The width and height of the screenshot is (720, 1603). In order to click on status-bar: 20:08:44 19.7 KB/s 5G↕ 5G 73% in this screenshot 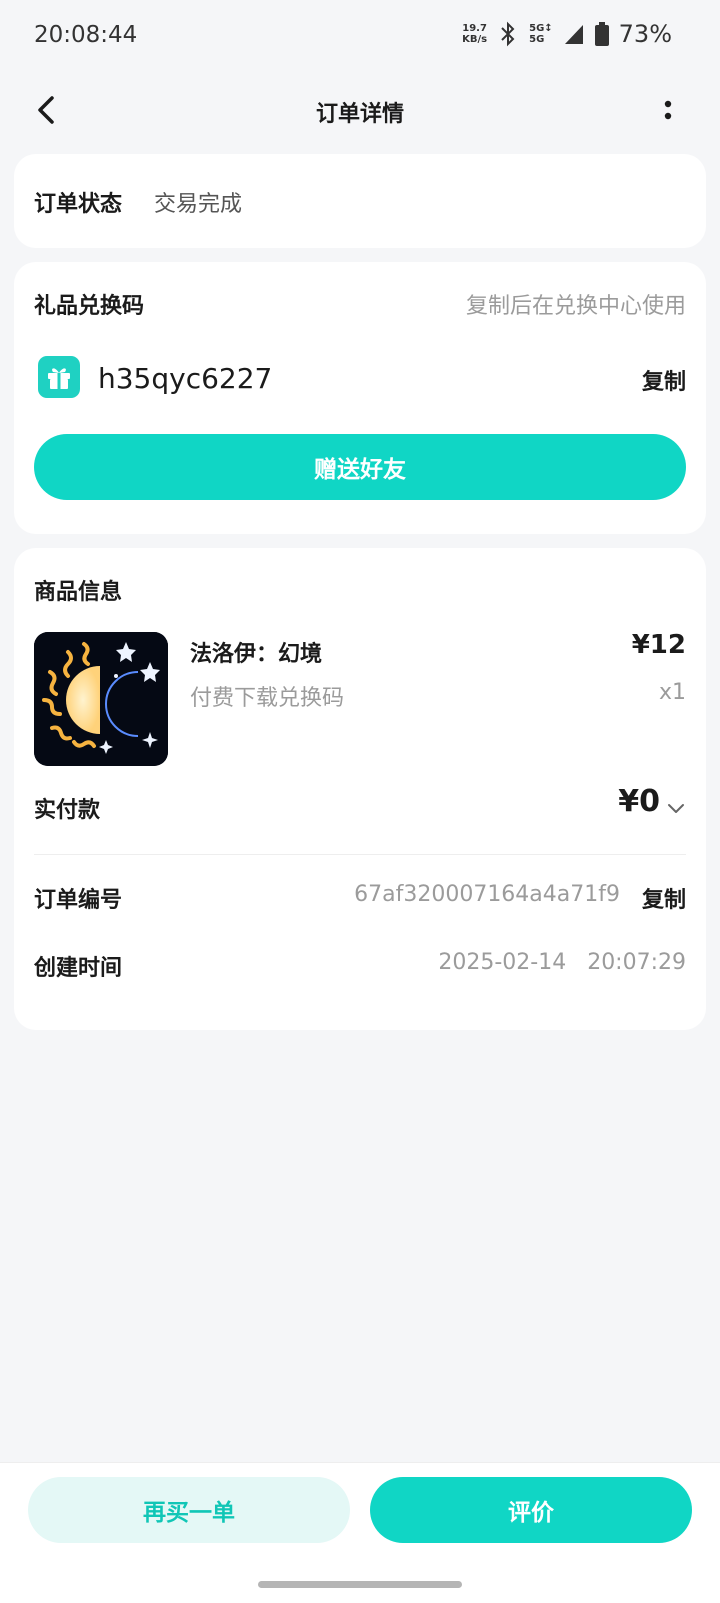, I will do `click(360, 36)`.